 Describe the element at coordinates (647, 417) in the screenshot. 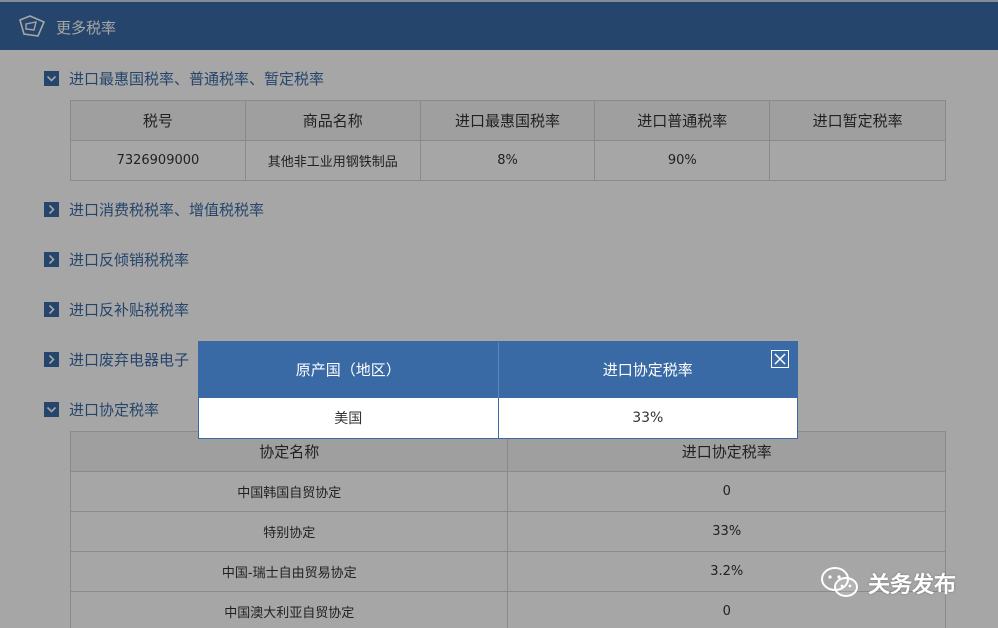

I see `cell-agreement-rate: 33%` at that location.